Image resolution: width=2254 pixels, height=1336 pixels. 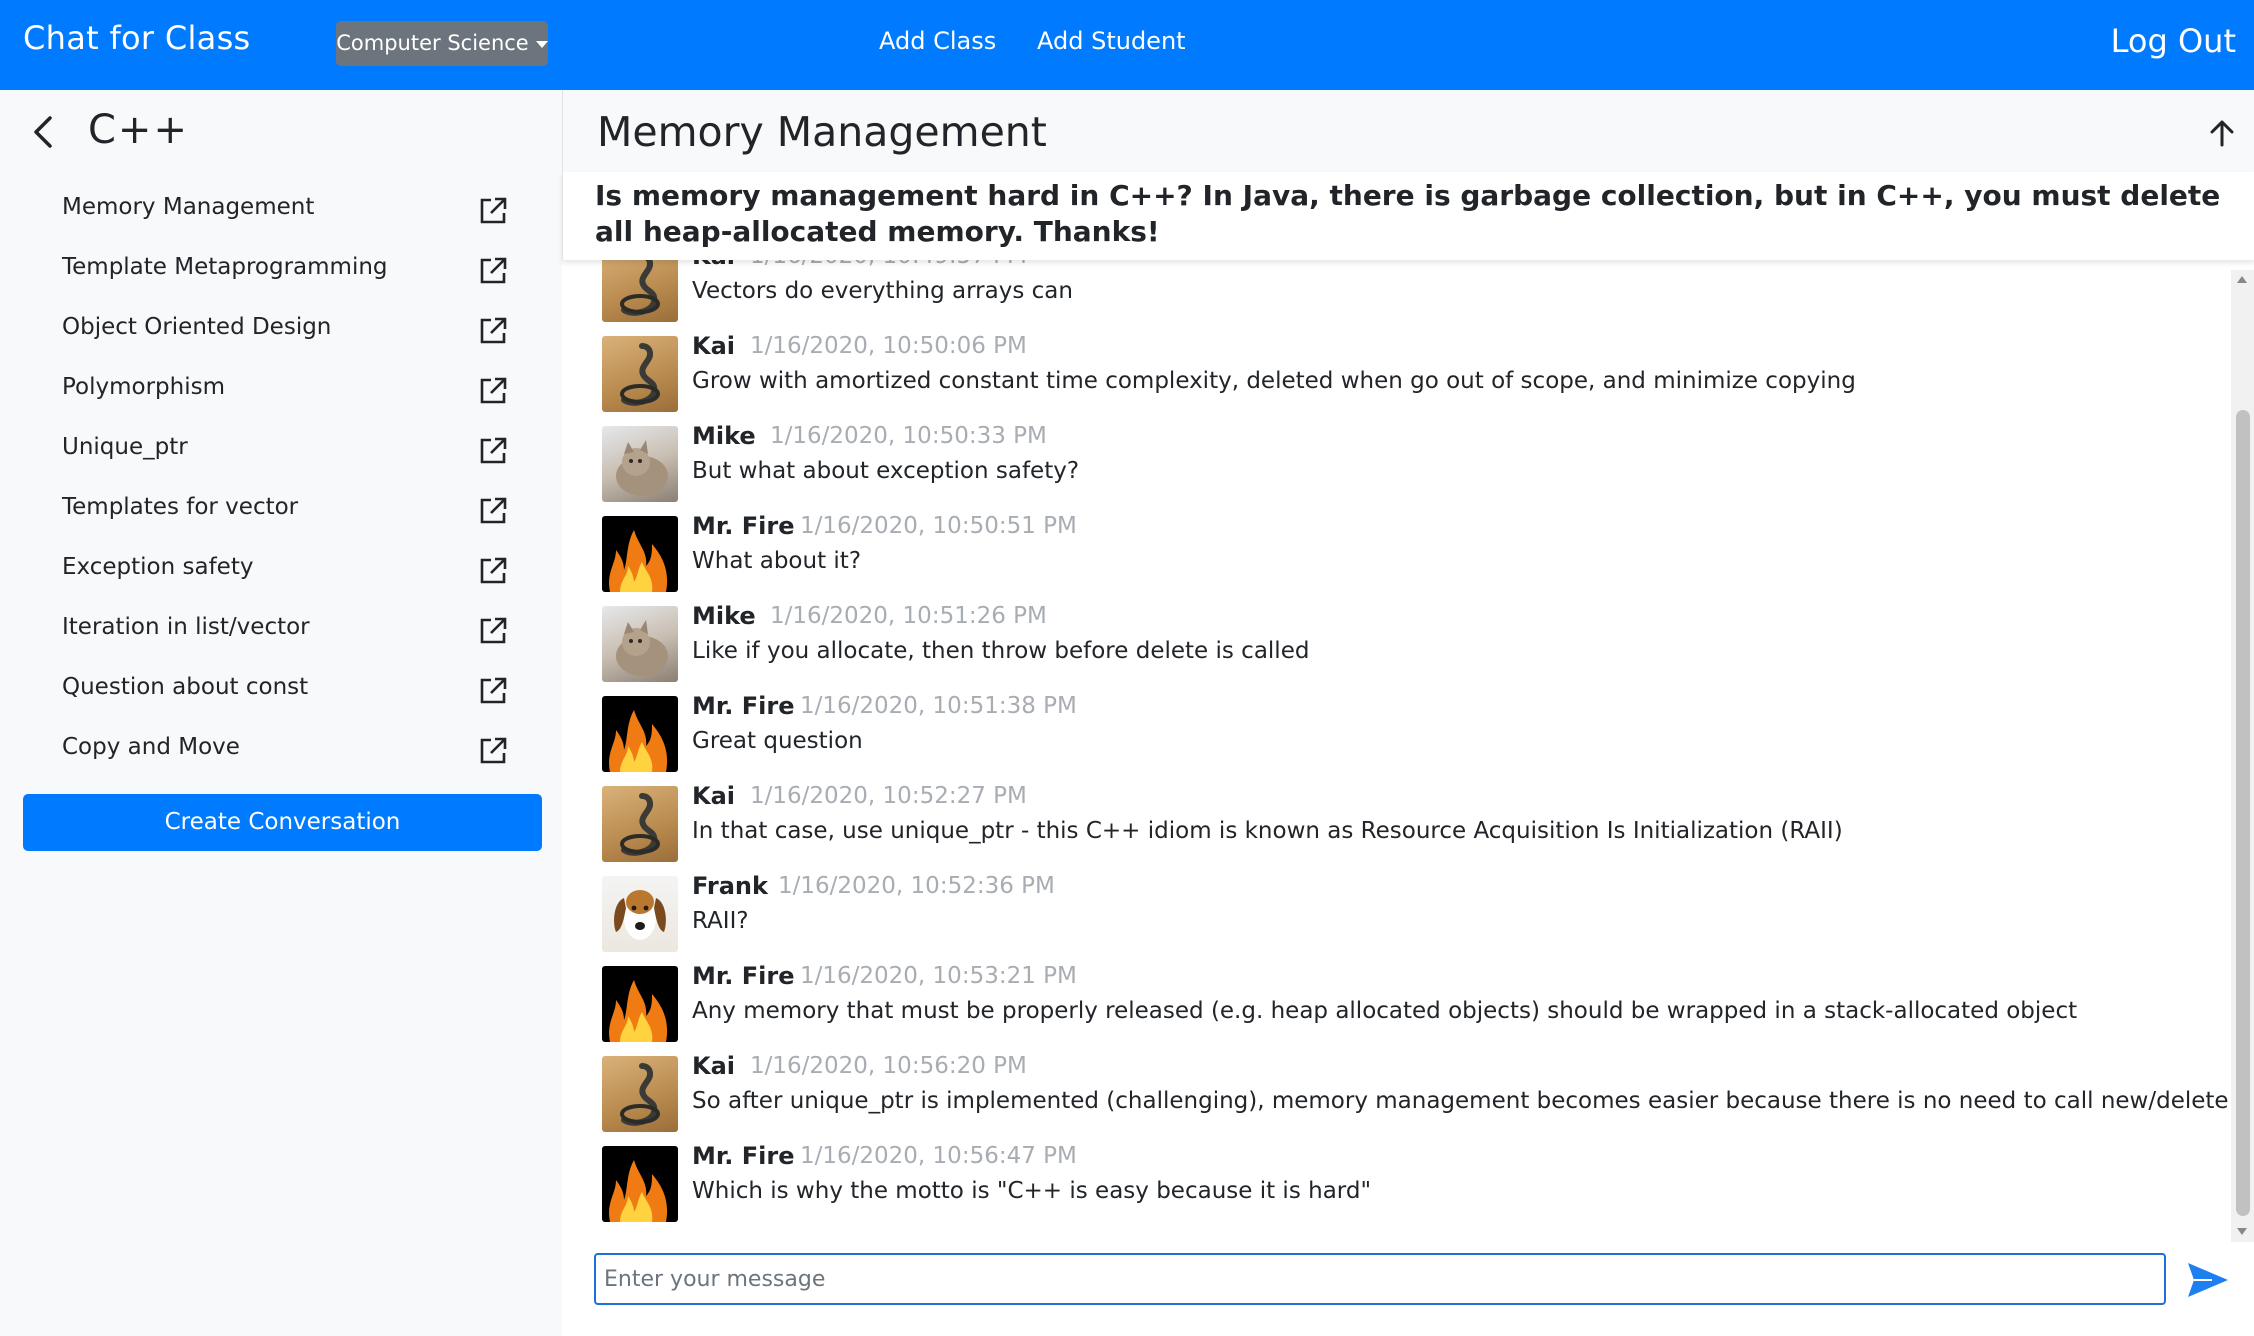 What do you see at coordinates (908, 436) in the screenshot?
I see `message-time: 1/16/2020, 10:50:33 PM` at bounding box center [908, 436].